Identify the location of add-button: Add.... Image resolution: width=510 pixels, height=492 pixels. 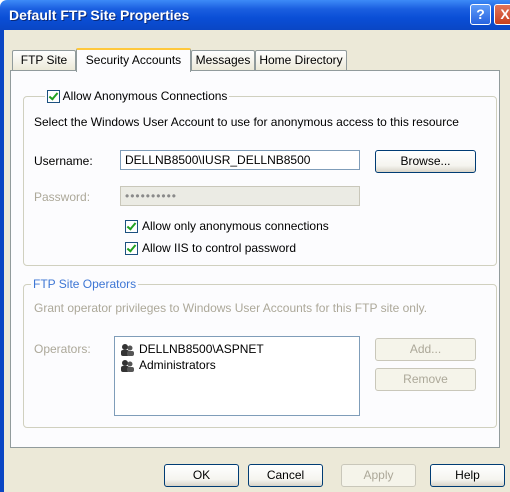
(425, 349).